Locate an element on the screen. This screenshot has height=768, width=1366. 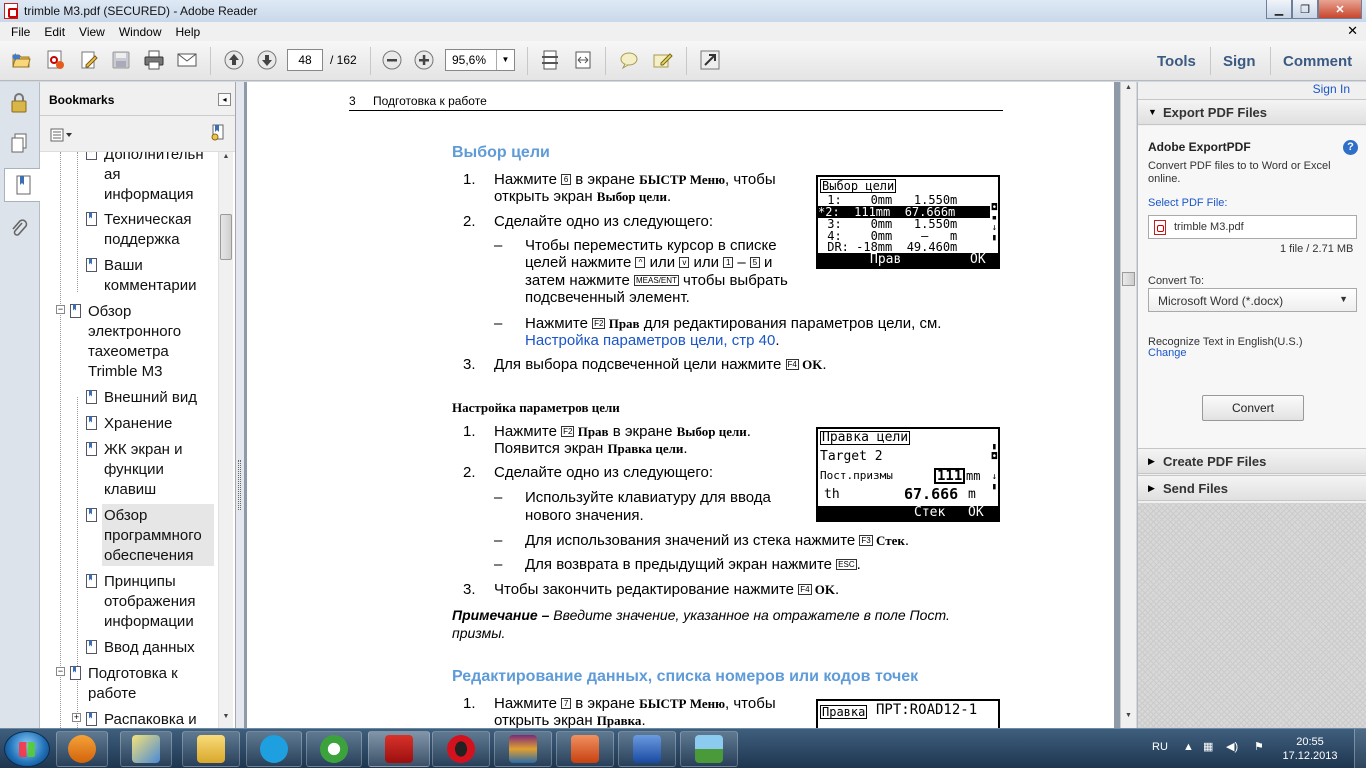
cross-reference-link: Настройка параметров цели, стр 40 is located at coordinates (650, 340).